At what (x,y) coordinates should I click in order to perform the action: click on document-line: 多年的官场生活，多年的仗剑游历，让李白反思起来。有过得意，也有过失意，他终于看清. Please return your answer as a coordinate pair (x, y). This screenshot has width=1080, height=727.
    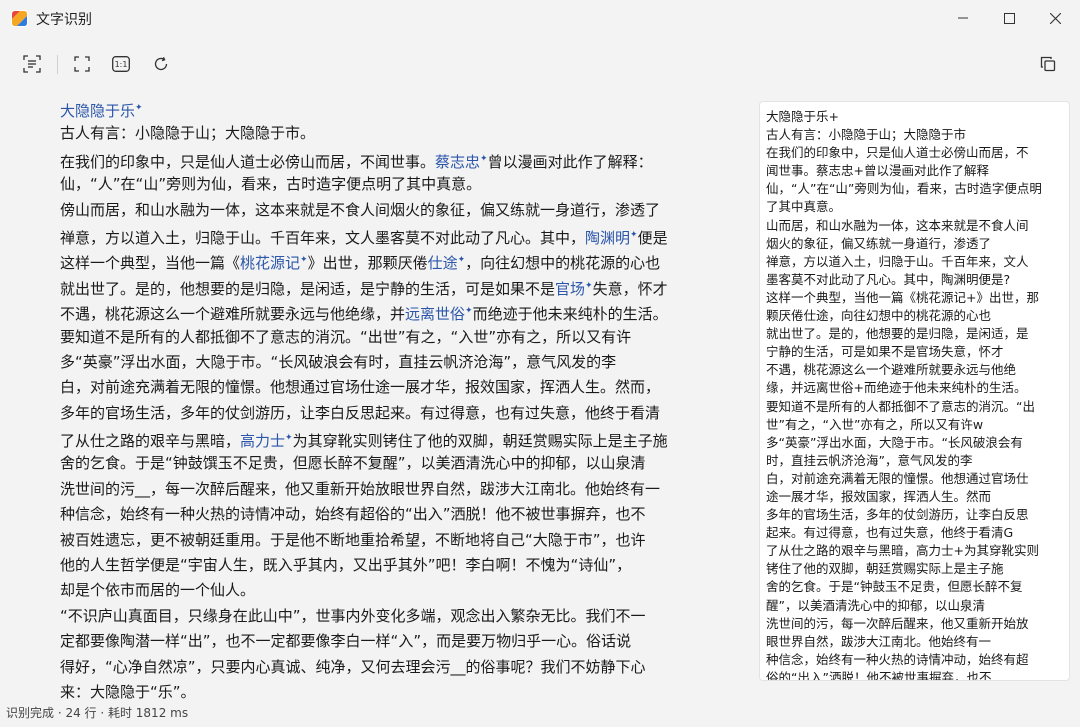
    Looking at the image, I should click on (375, 413).